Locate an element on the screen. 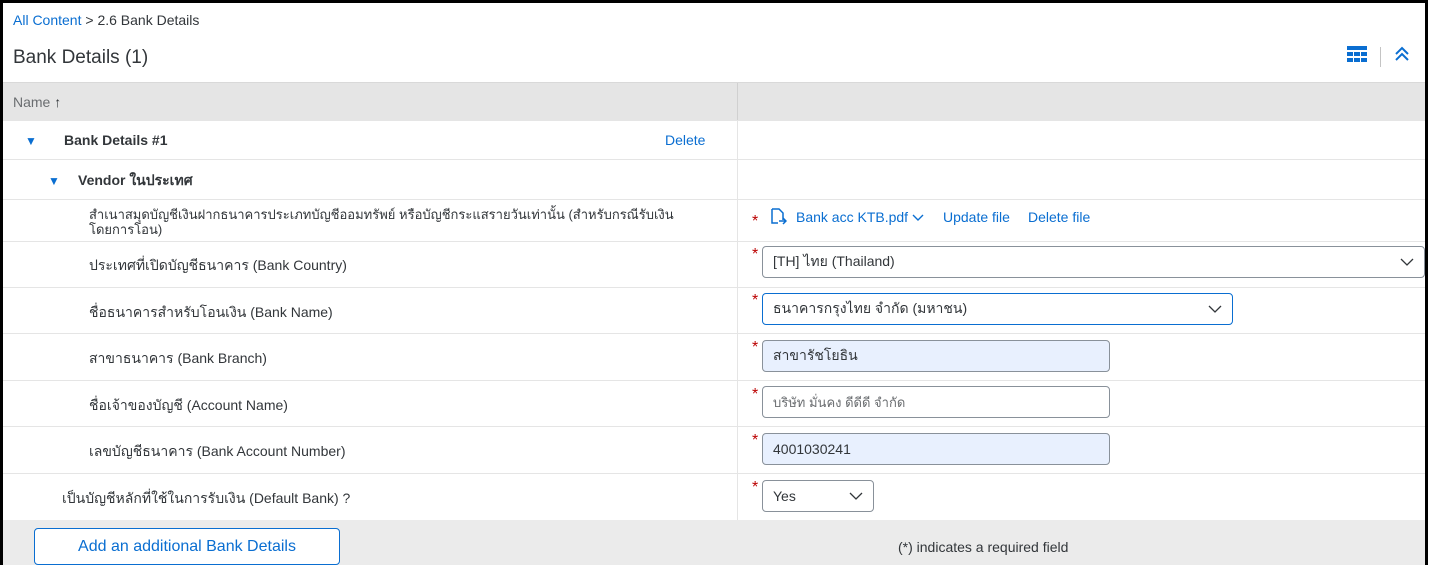 This screenshot has height=565, width=1432. attachment-file-link: Bank acc KTB.pdf is located at coordinates (860, 217).